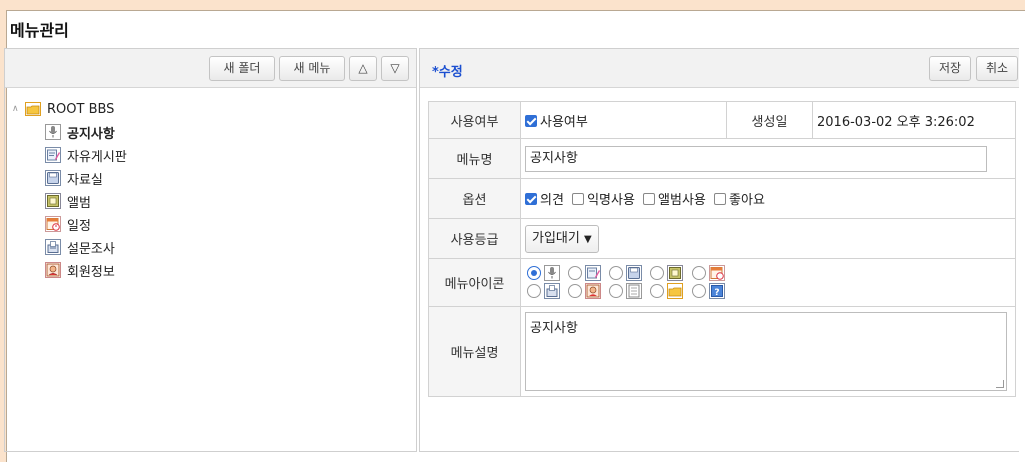 The width and height of the screenshot is (1025, 462). What do you see at coordinates (611, 200) in the screenshot?
I see `option-label-text: 익명사용` at bounding box center [611, 200].